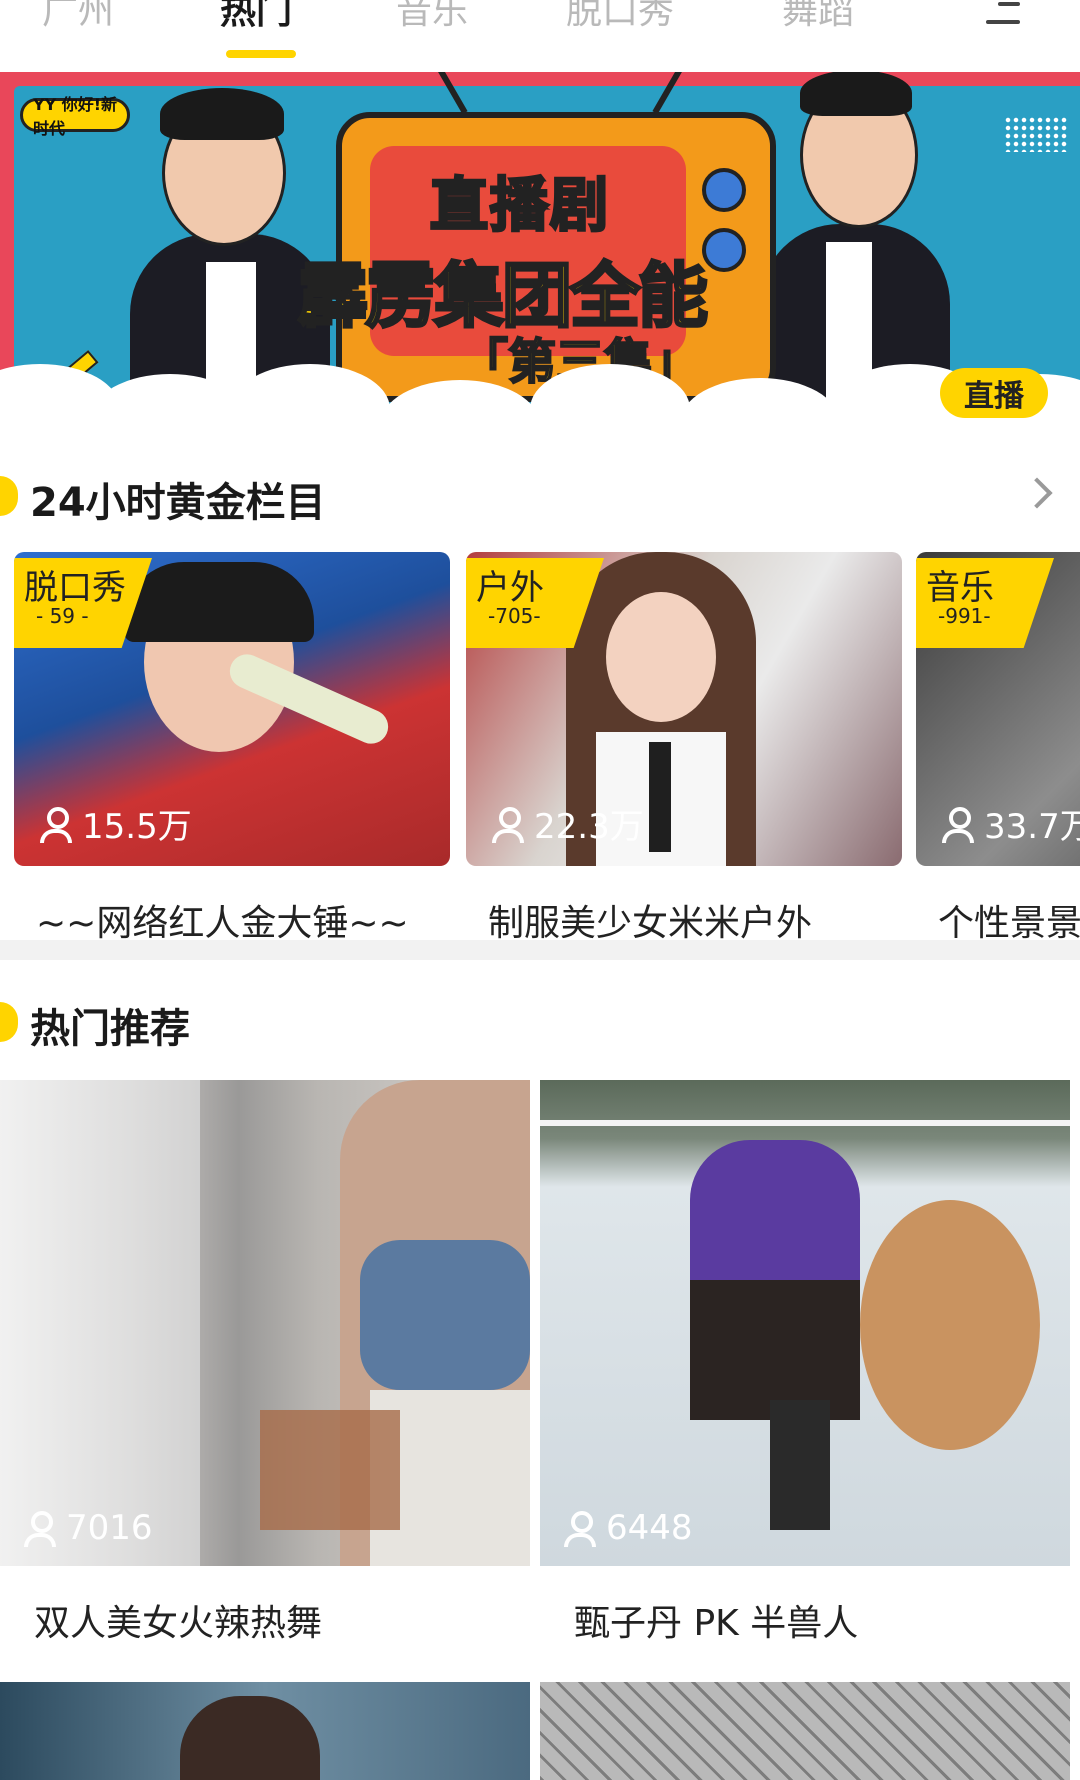  I want to click on tab-hot: 热门, so click(256, 17).